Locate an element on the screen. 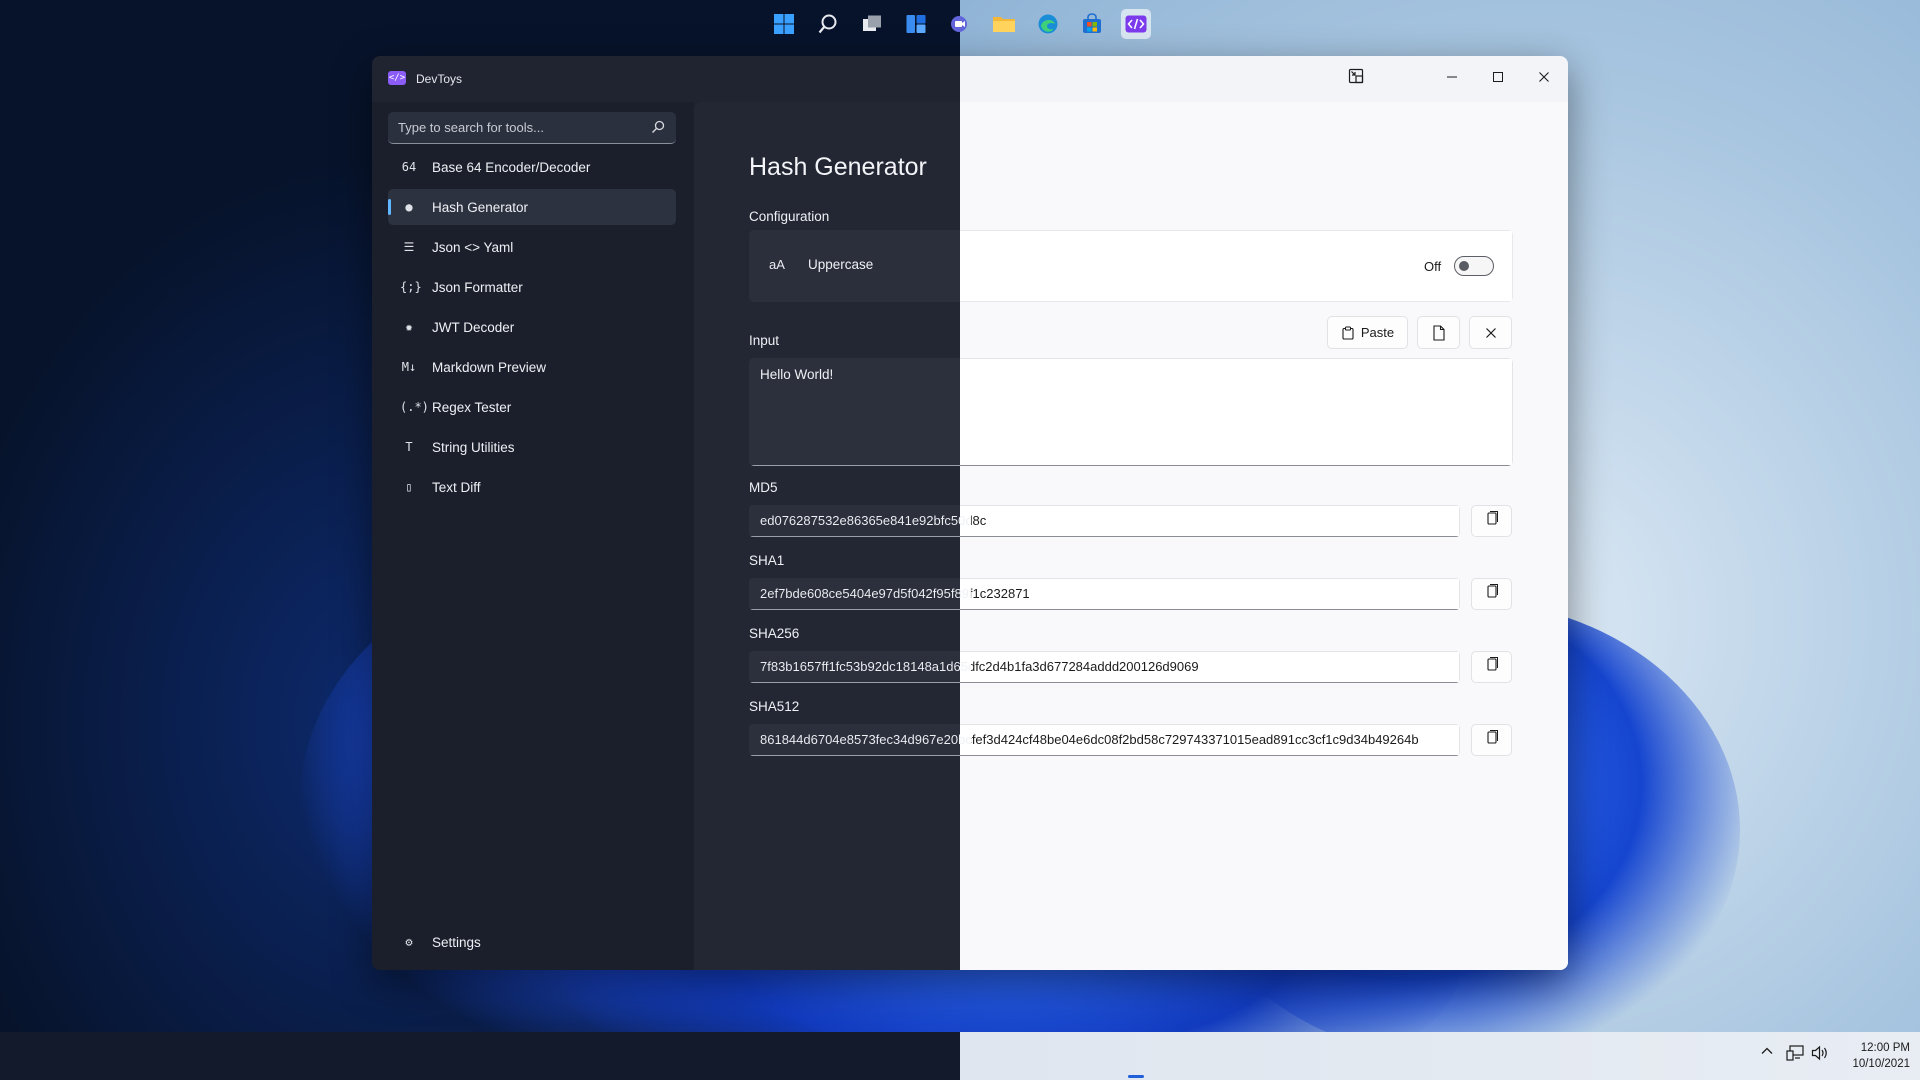  sidebar-item-settings: ⚙ Settings is located at coordinates (532, 942).